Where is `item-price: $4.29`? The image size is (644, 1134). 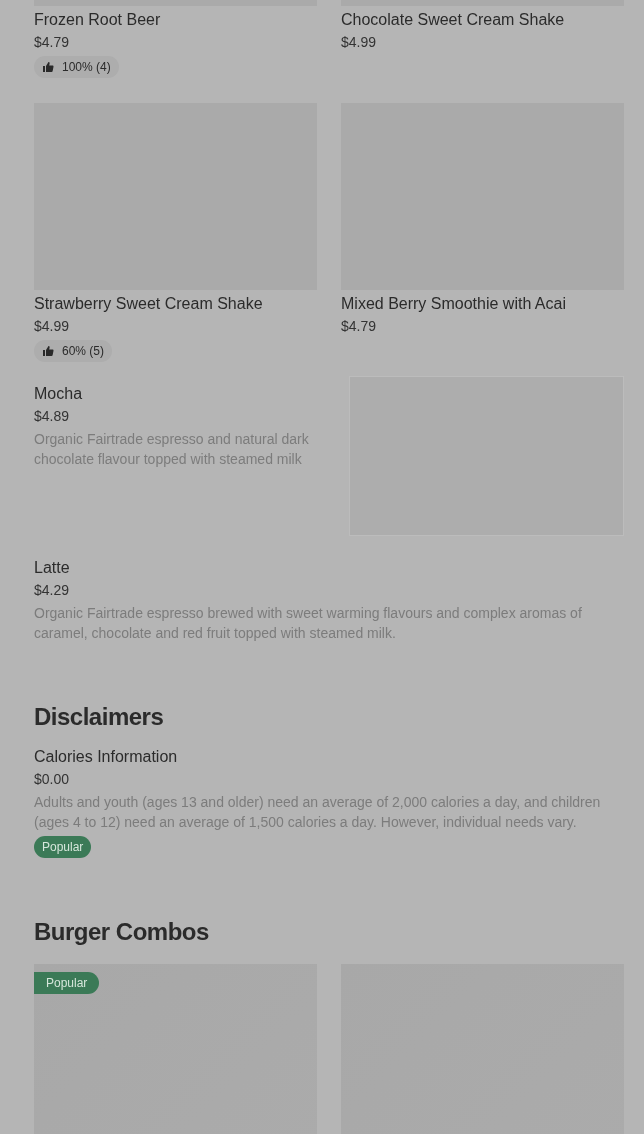 item-price: $4.29 is located at coordinates (52, 590).